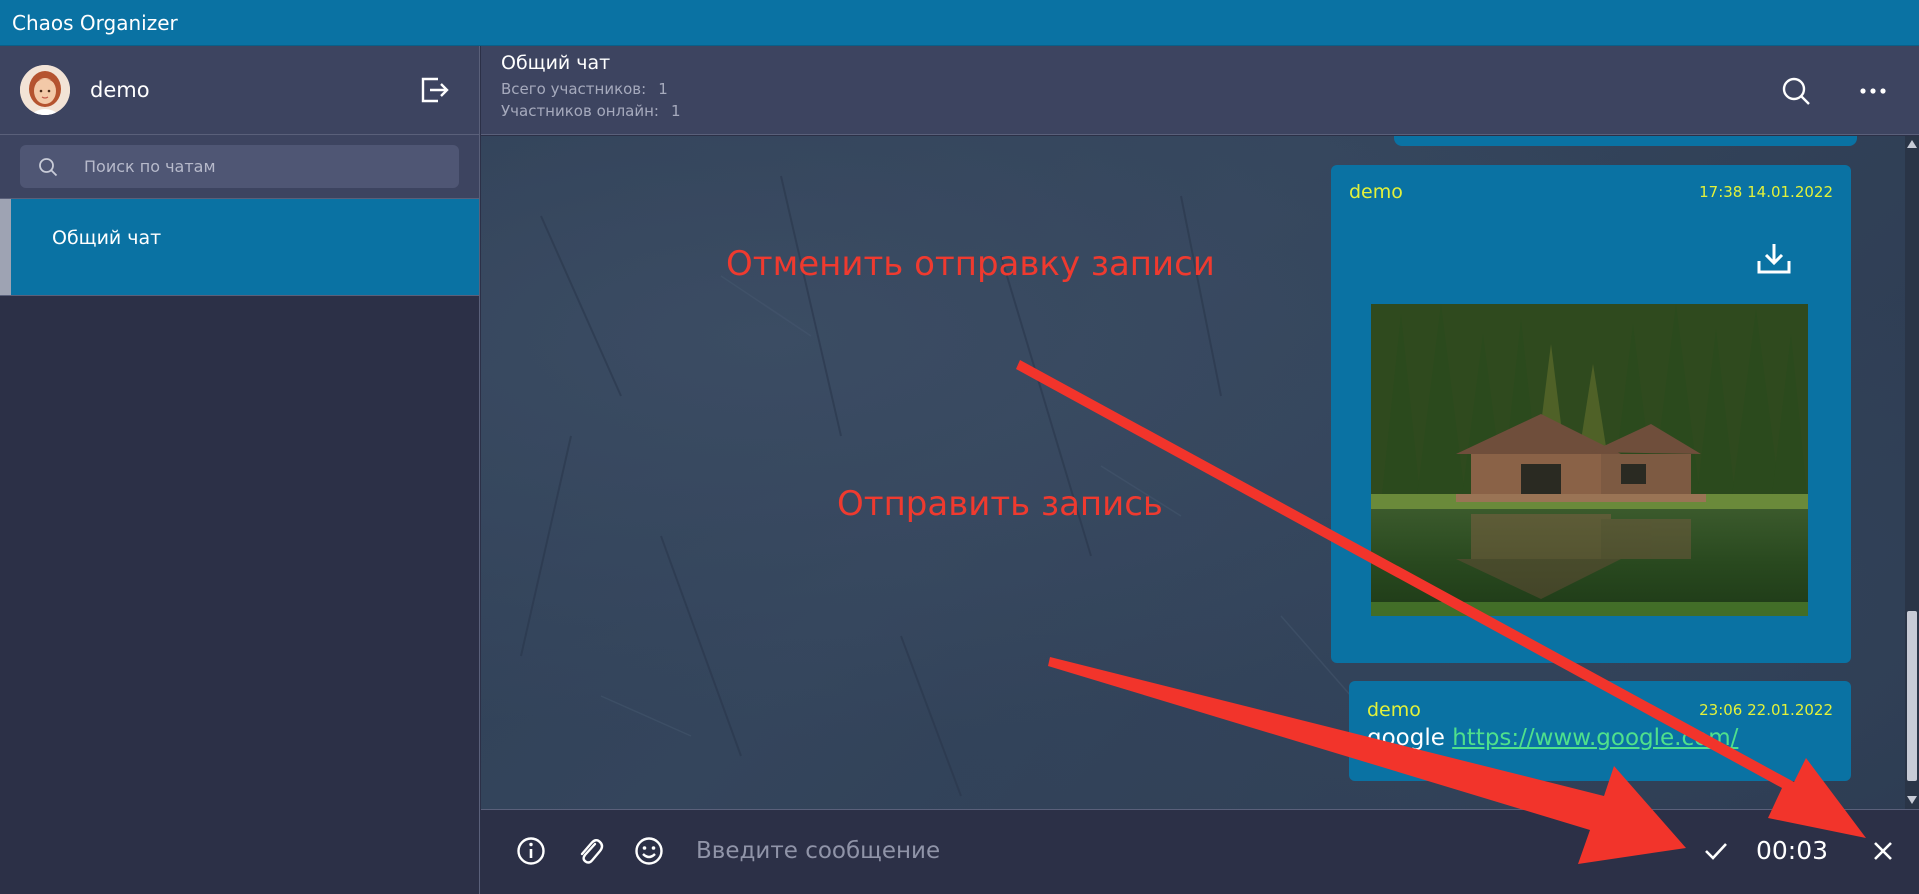 Image resolution: width=1919 pixels, height=894 pixels. I want to click on online-members: Участников онлайн: 1, so click(1210, 111).